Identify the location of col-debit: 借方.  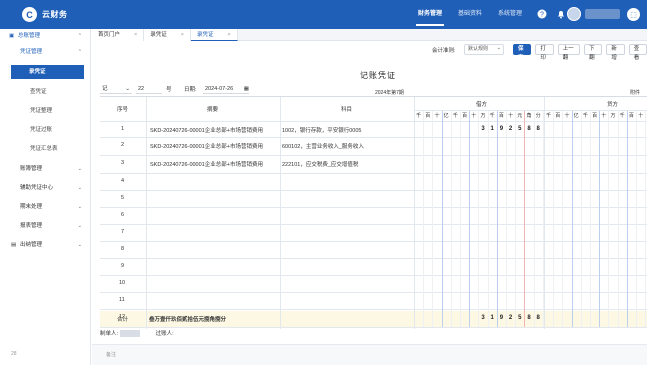
(482, 105).